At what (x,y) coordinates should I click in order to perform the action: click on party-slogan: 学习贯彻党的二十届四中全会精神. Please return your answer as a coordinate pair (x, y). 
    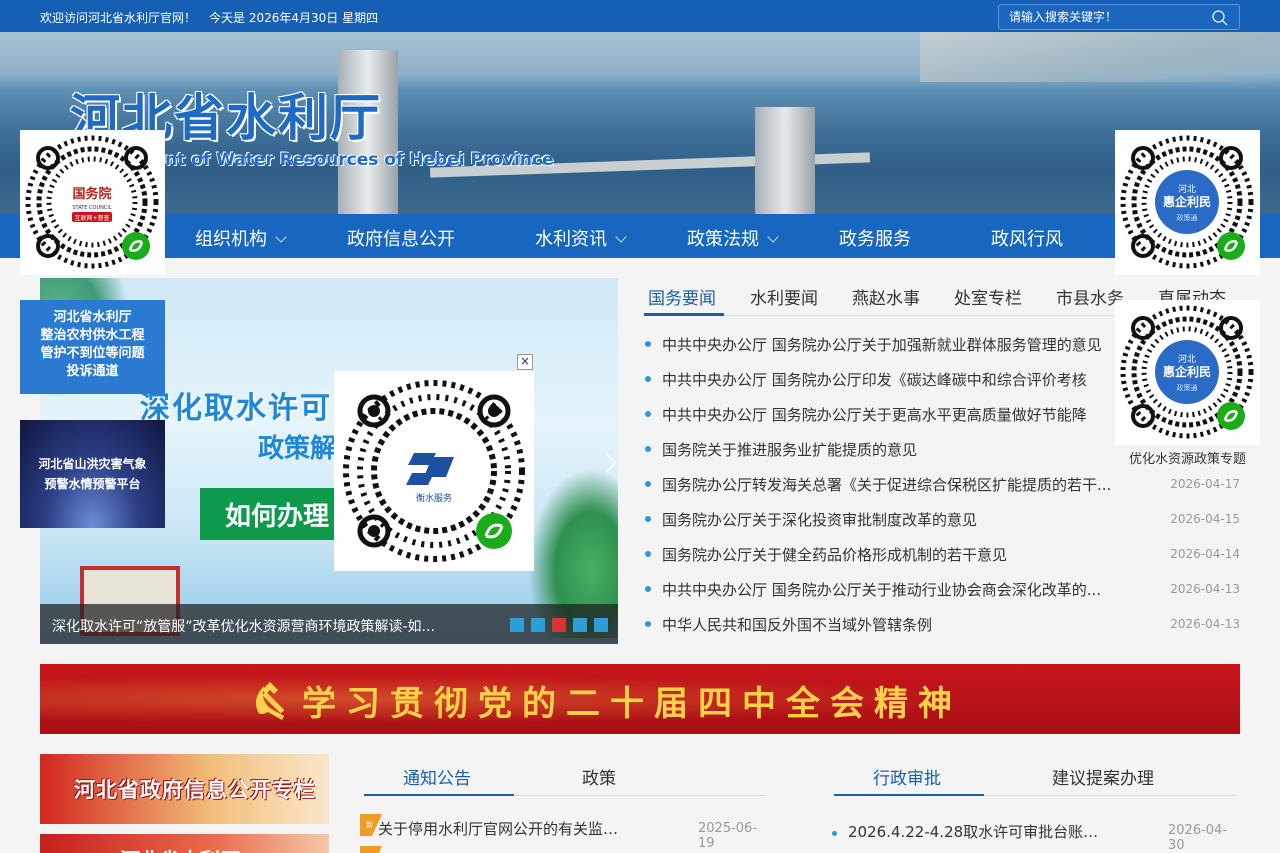
    Looking at the image, I should click on (632, 704).